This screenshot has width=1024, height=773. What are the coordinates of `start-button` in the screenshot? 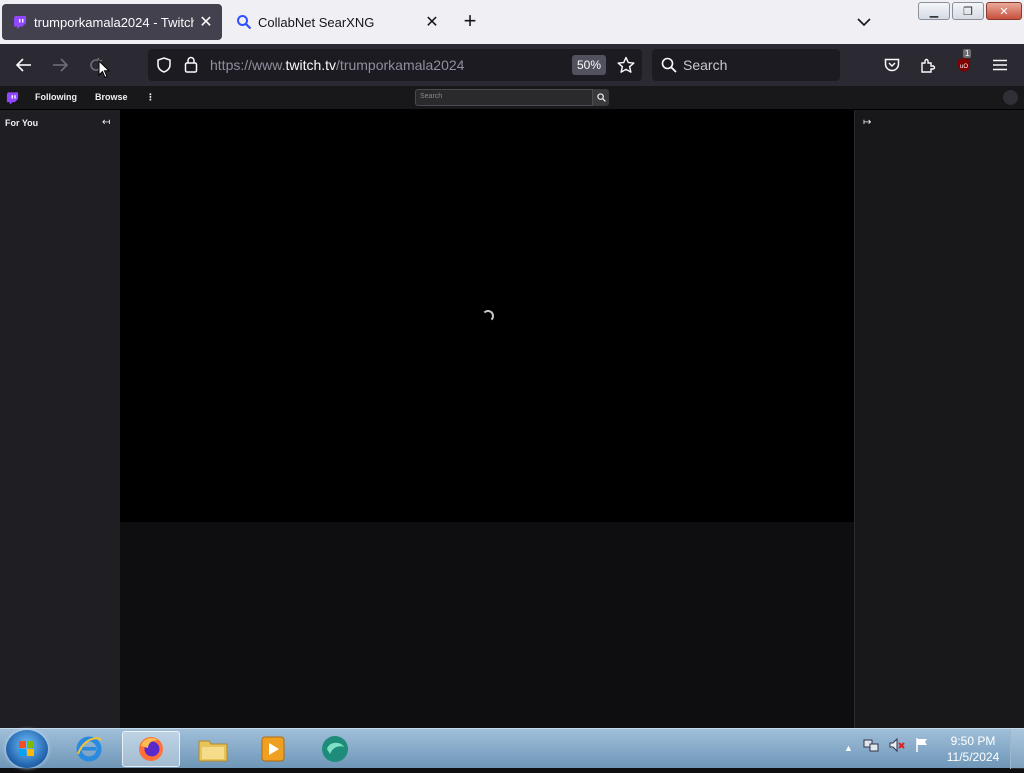 It's located at (27, 749).